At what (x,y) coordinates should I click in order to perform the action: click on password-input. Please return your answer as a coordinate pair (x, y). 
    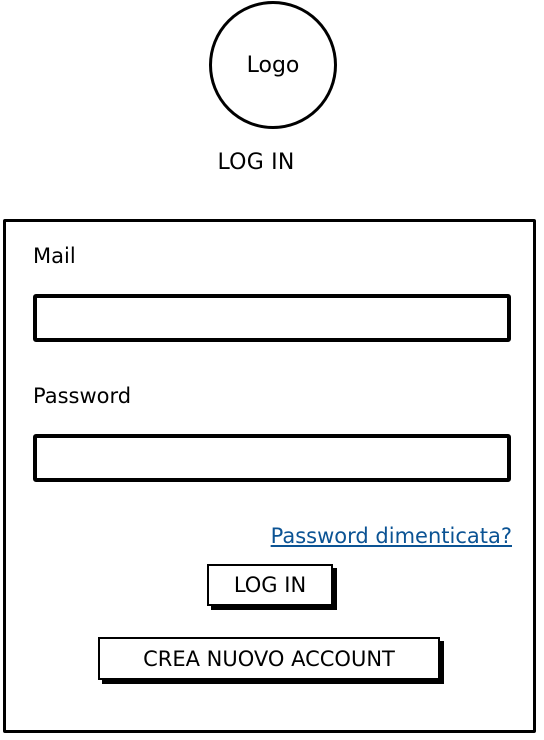
    Looking at the image, I should click on (272, 458).